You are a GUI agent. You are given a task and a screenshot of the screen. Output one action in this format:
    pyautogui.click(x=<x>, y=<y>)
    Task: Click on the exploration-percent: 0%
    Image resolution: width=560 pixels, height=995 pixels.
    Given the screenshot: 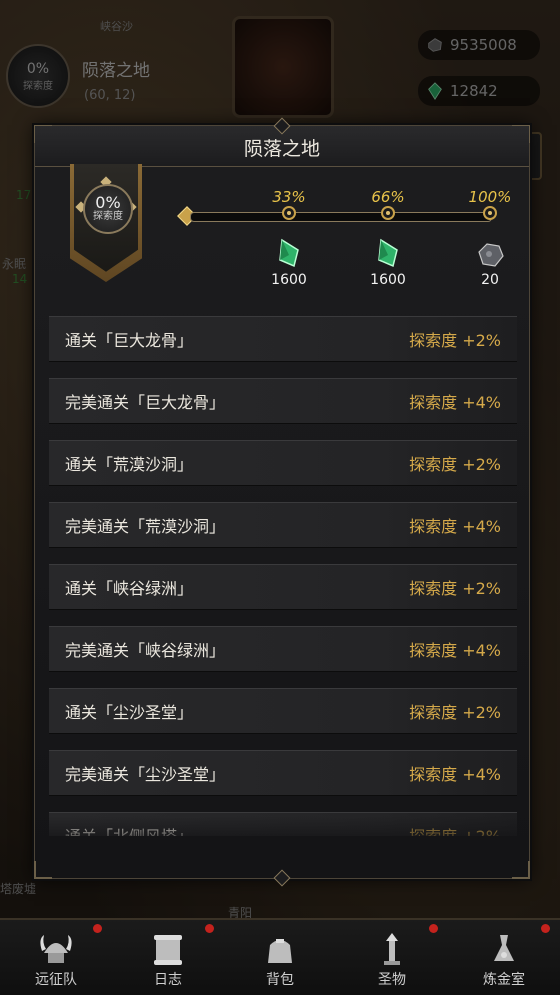 What is the action you would take?
    pyautogui.click(x=108, y=202)
    